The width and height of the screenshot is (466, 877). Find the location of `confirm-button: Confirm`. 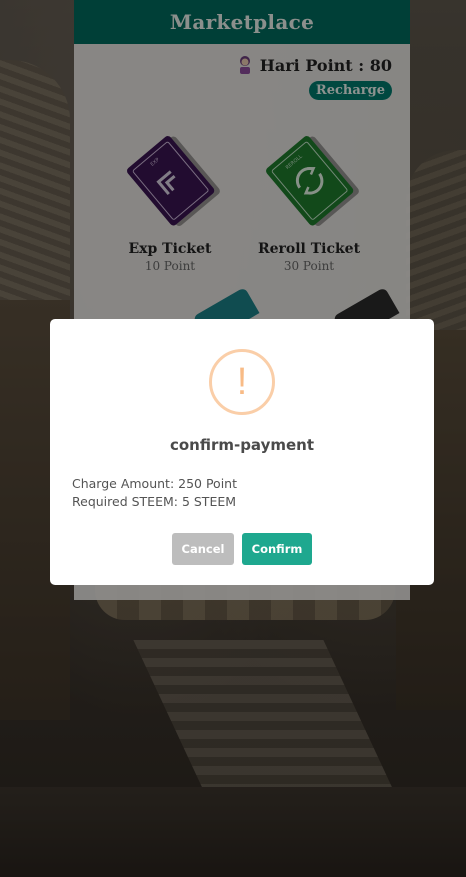

confirm-button: Confirm is located at coordinates (277, 549).